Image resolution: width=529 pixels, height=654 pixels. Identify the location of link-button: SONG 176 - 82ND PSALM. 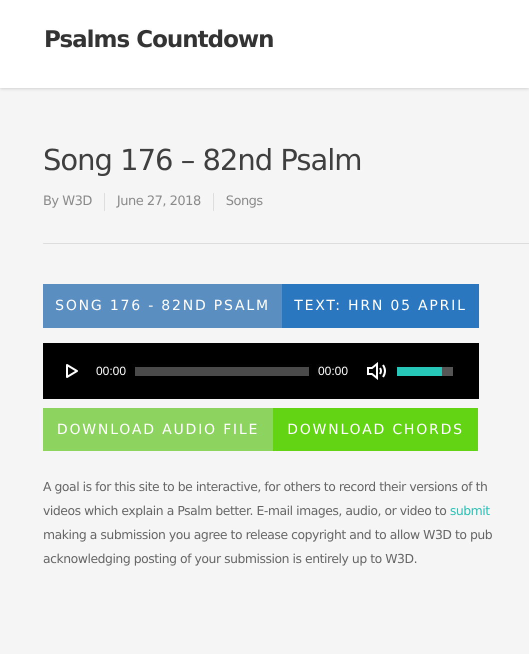
(162, 306).